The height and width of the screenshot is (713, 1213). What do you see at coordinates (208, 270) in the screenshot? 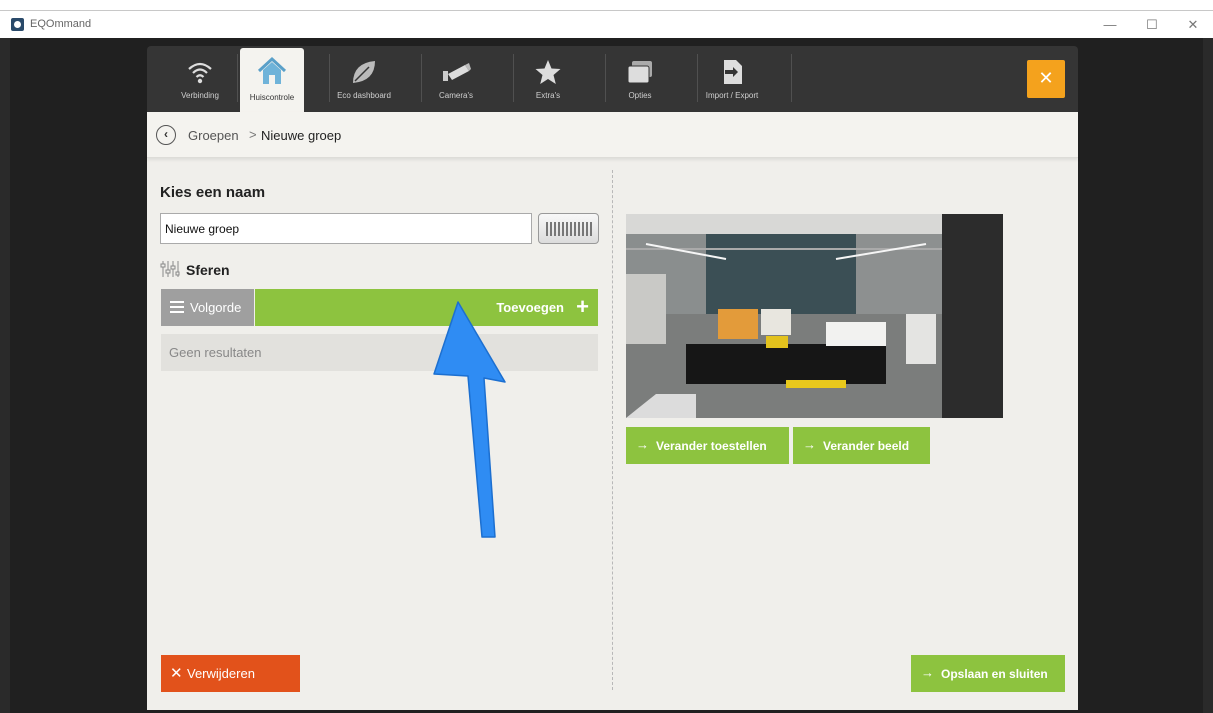
I see `sferen-heading: Sferen` at bounding box center [208, 270].